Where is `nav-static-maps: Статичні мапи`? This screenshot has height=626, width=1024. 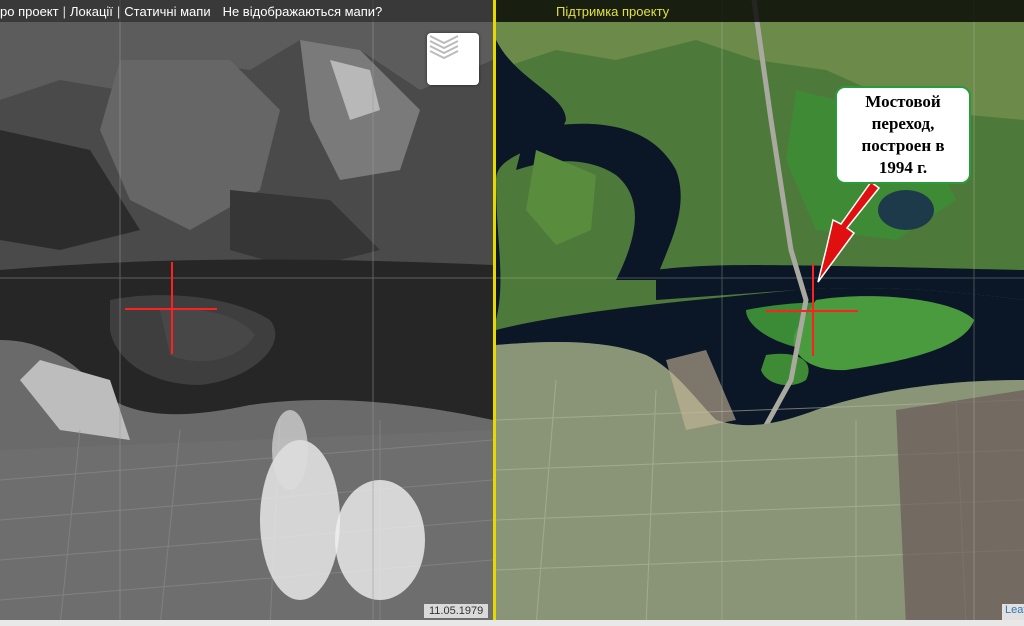
nav-static-maps: Статичні мапи is located at coordinates (167, 11).